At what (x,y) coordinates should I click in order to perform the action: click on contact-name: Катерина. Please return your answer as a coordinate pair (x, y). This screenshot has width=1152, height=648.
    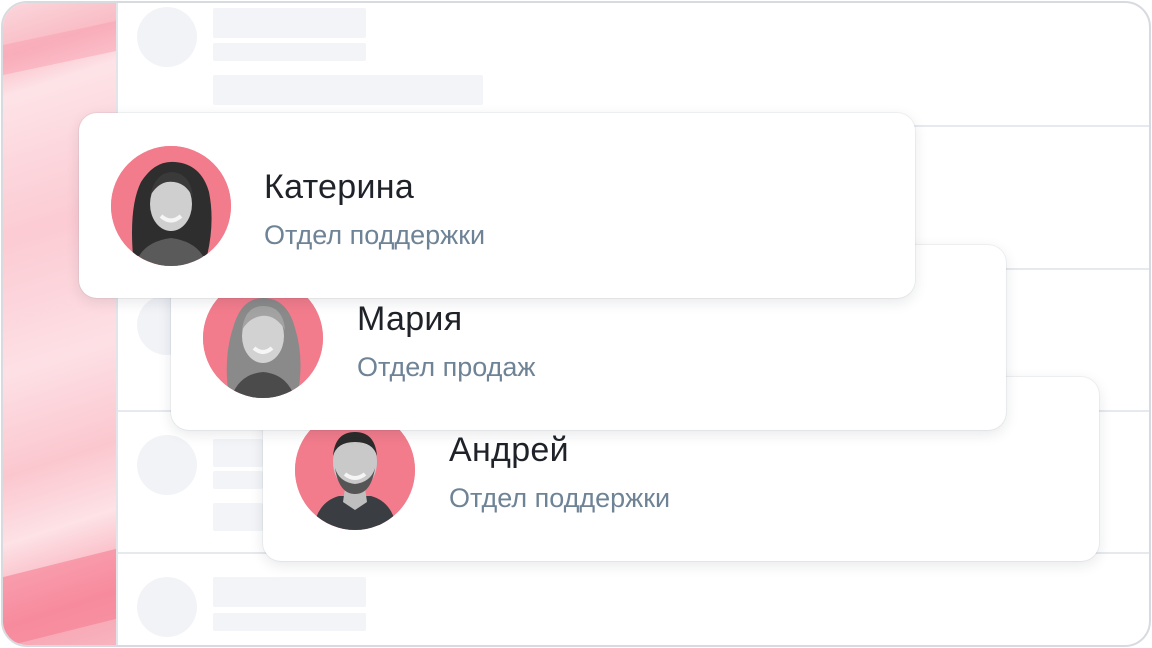
    Looking at the image, I should click on (339, 187).